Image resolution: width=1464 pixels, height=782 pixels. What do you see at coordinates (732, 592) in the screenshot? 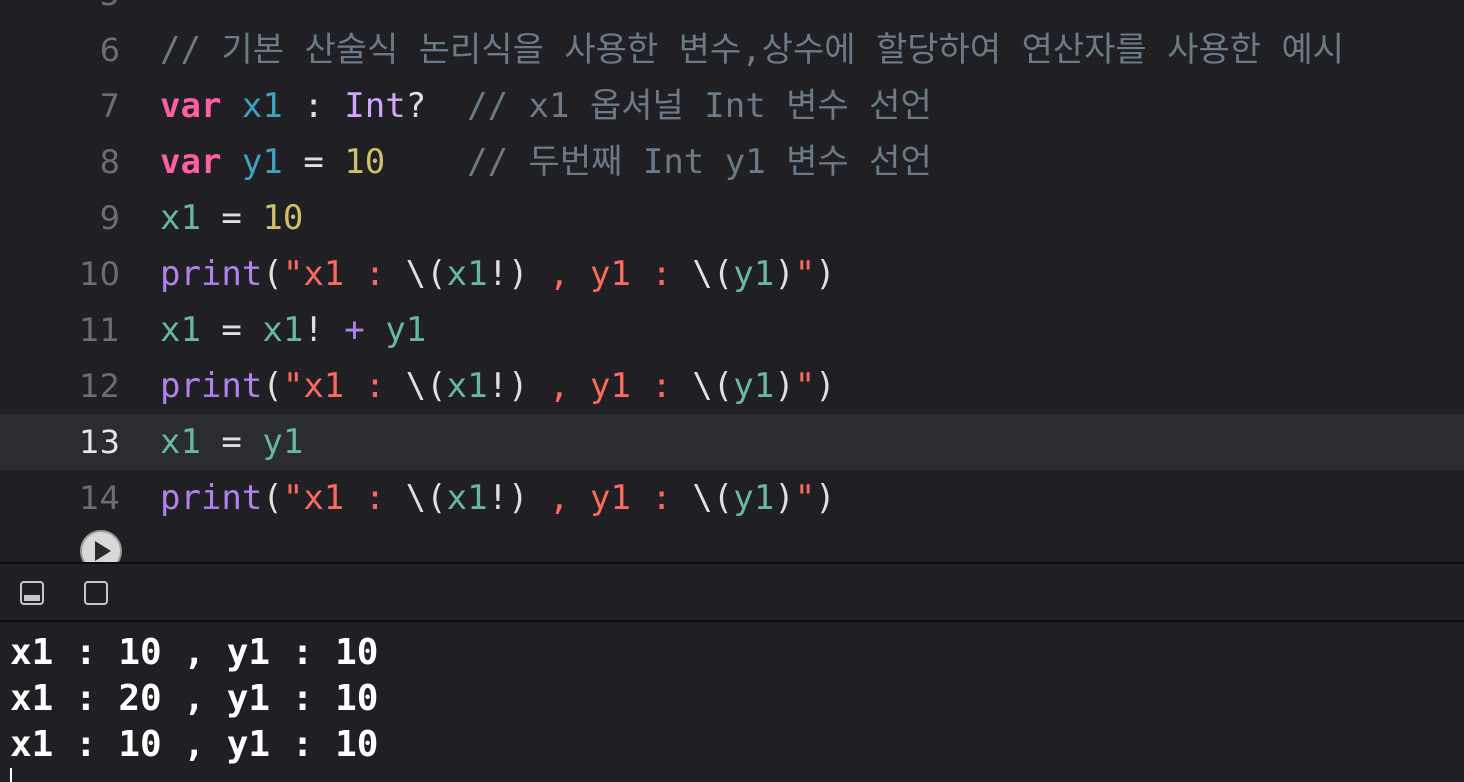
I see `debug-toolbar` at bounding box center [732, 592].